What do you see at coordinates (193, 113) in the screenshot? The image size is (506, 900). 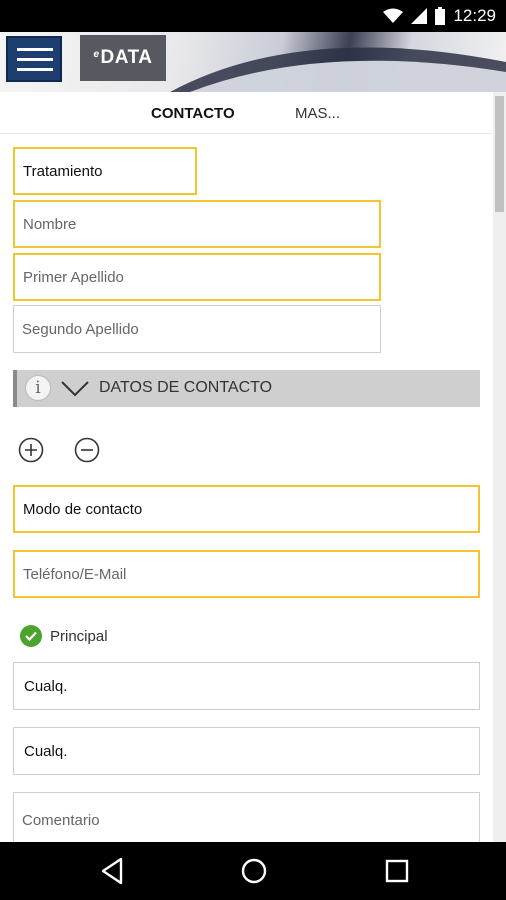 I see `tab-contacto: CONTACTO` at bounding box center [193, 113].